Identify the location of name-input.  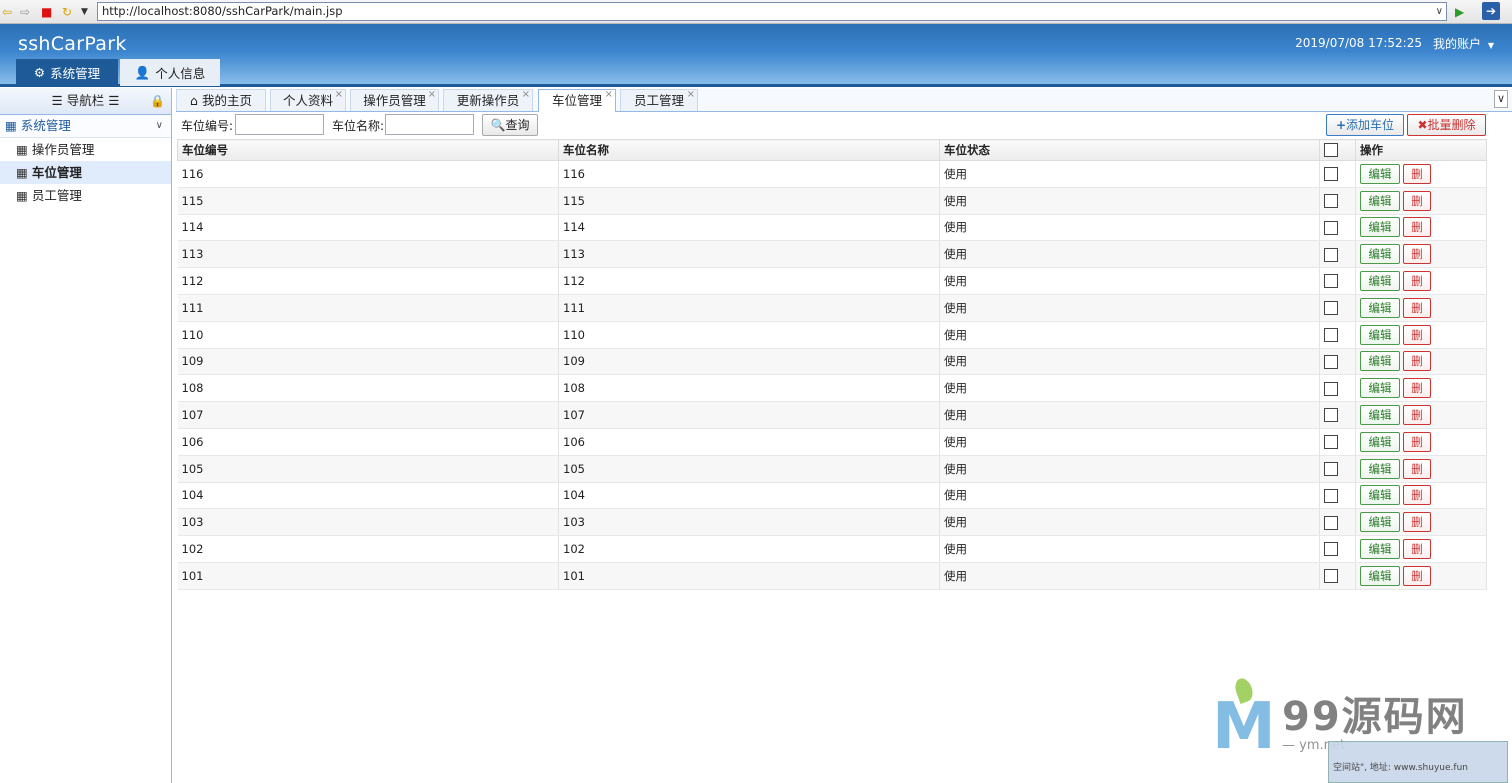
(429, 124).